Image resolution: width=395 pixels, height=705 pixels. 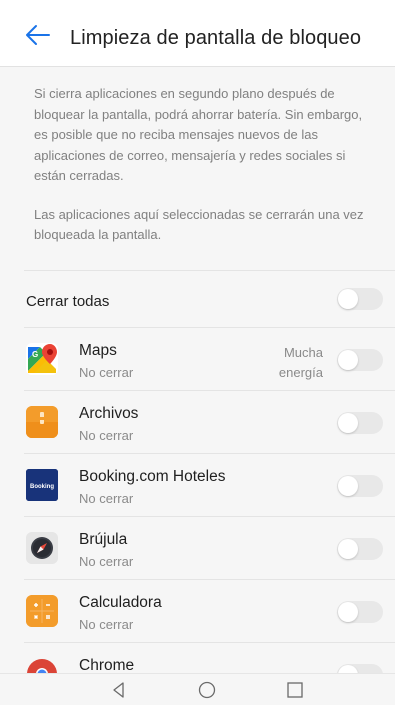 I want to click on close-all-label: Cerrar todas, so click(x=68, y=301).